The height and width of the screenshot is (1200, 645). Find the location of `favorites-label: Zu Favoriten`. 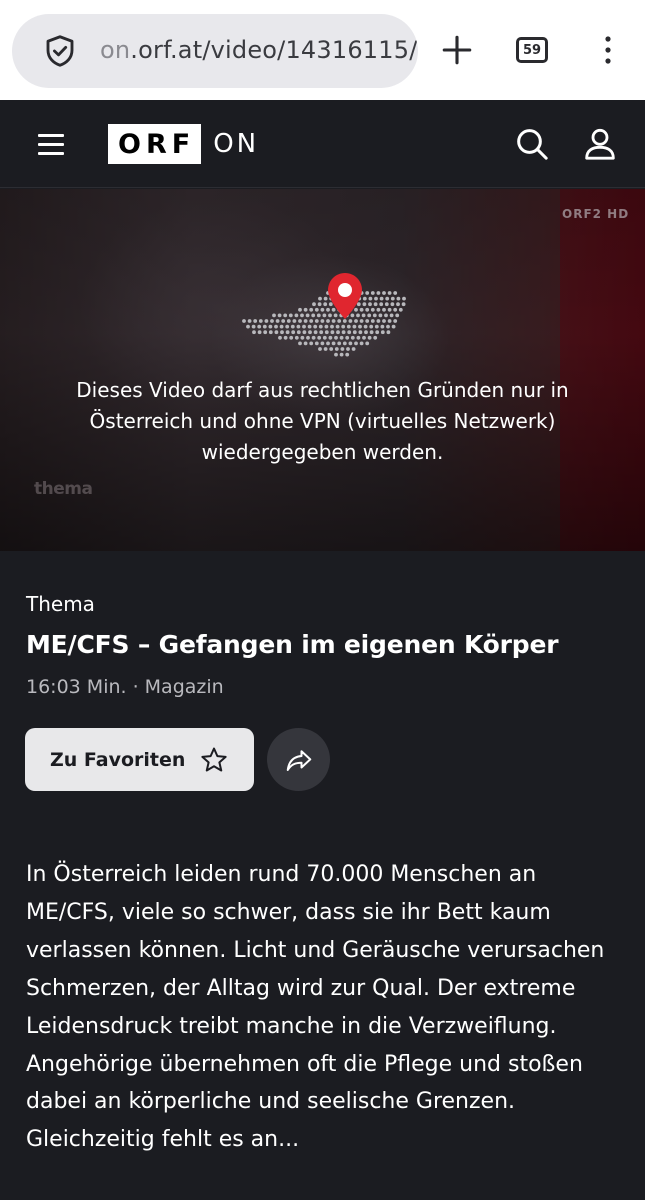

favorites-label: Zu Favoriten is located at coordinates (118, 759).